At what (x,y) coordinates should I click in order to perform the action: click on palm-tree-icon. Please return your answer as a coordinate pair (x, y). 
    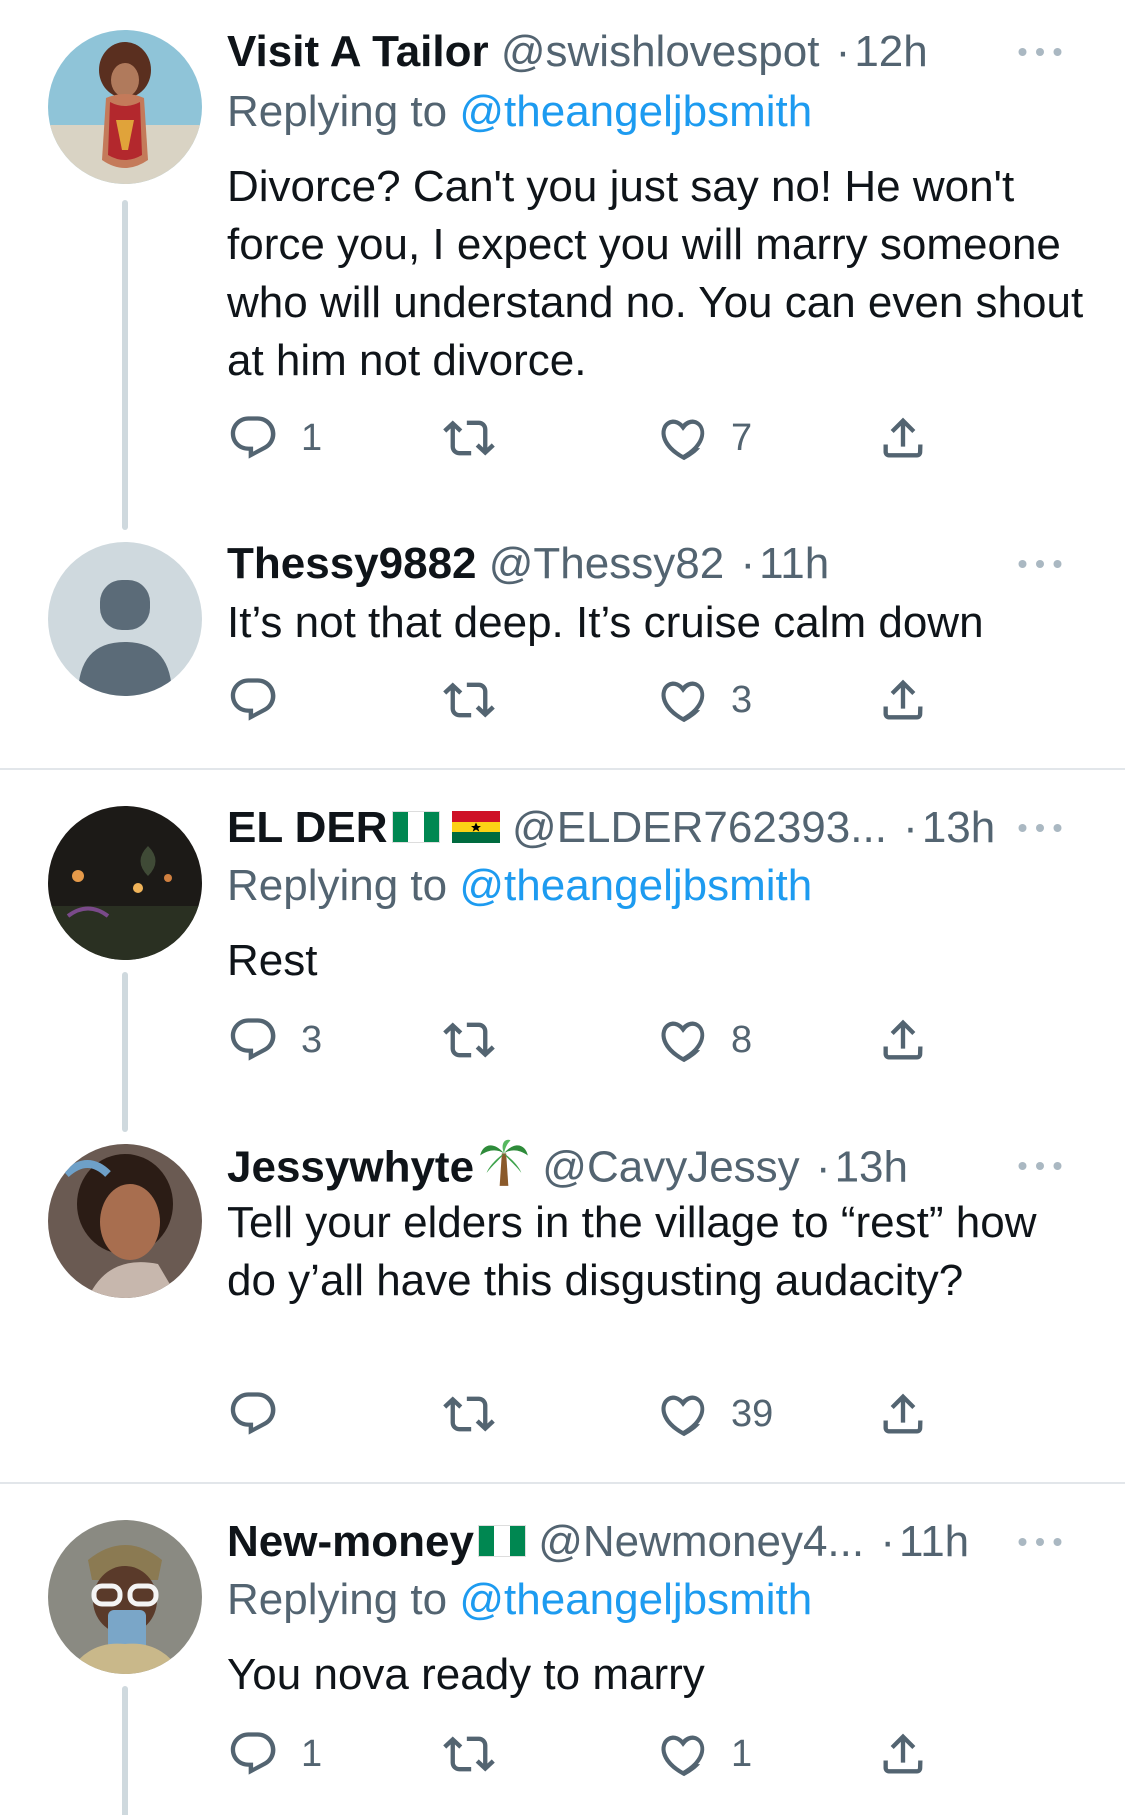
    Looking at the image, I should click on (504, 1162).